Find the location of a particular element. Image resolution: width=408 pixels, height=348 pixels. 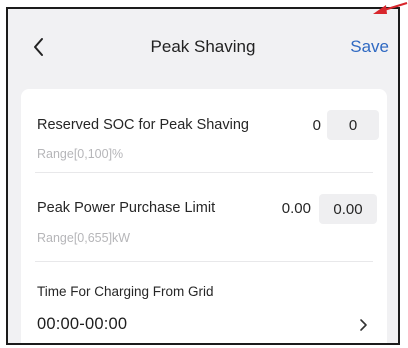

reserved-soc-range-hint: Range[0,100]% is located at coordinates (80, 154).